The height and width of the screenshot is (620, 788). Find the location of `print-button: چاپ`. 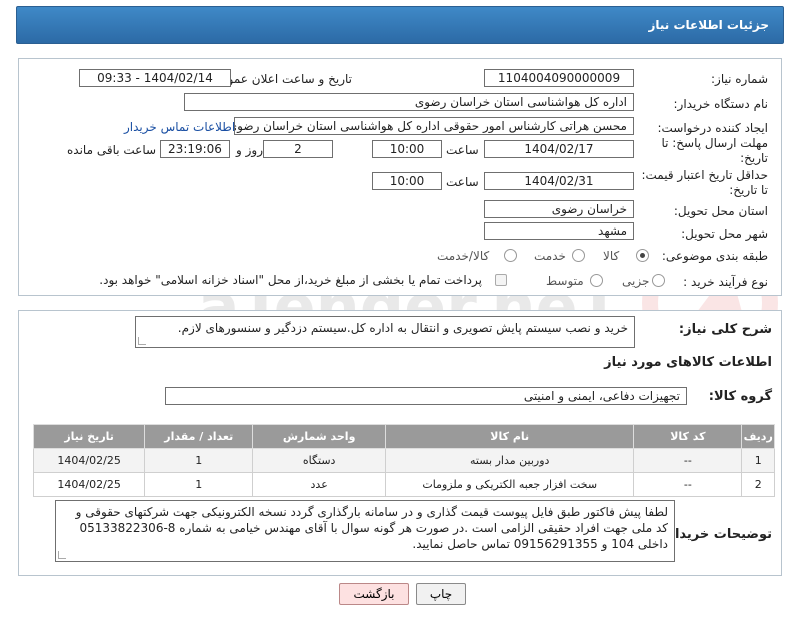

print-button: چاپ is located at coordinates (441, 594).